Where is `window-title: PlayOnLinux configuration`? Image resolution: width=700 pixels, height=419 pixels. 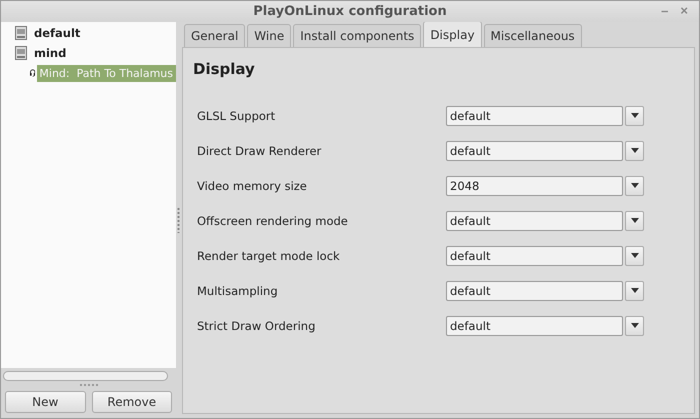
window-title: PlayOnLinux configuration is located at coordinates (350, 11).